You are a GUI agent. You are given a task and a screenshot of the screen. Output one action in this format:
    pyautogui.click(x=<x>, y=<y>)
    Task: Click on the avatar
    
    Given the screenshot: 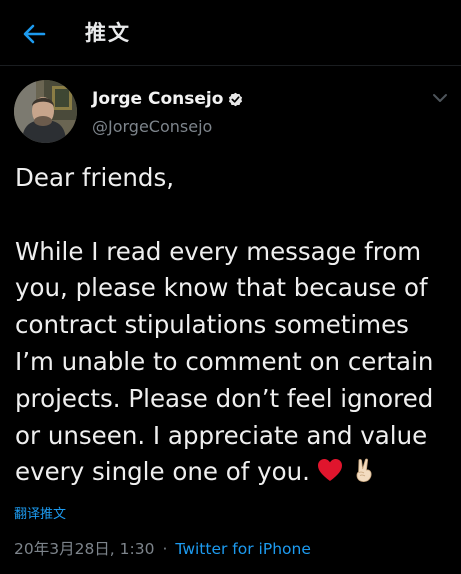 What is the action you would take?
    pyautogui.click(x=45, y=111)
    